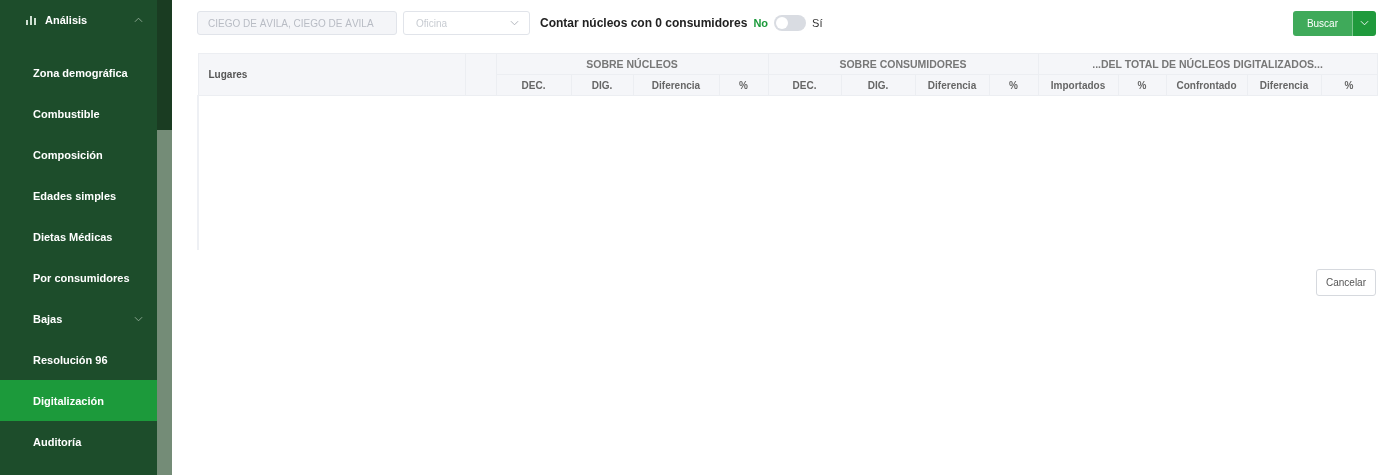 The image size is (1388, 475). What do you see at coordinates (78, 277) in the screenshot?
I see `menu-item: Por consumidores` at bounding box center [78, 277].